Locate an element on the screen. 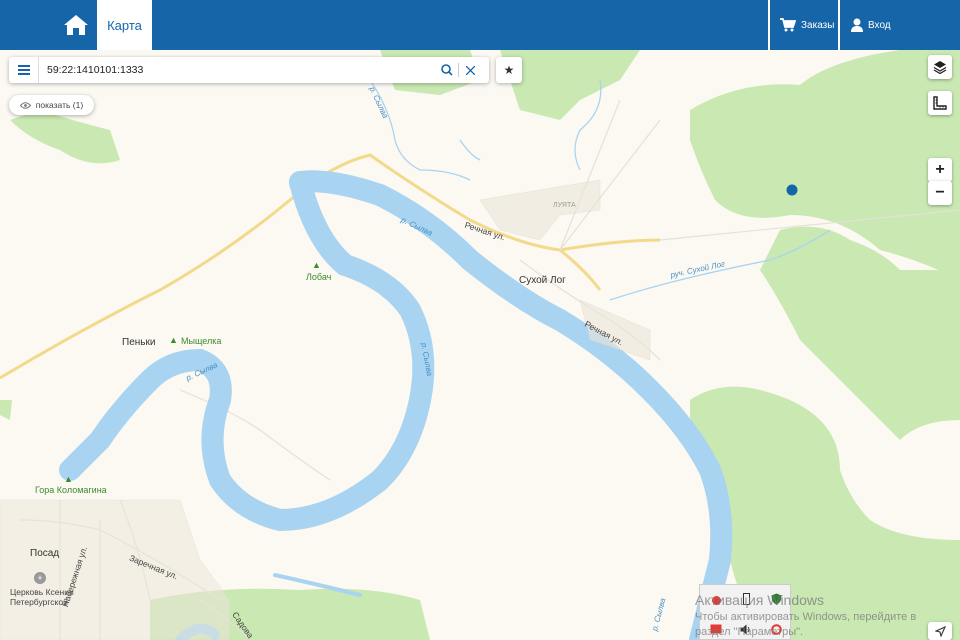 The height and width of the screenshot is (640, 960). layers-button is located at coordinates (940, 67).